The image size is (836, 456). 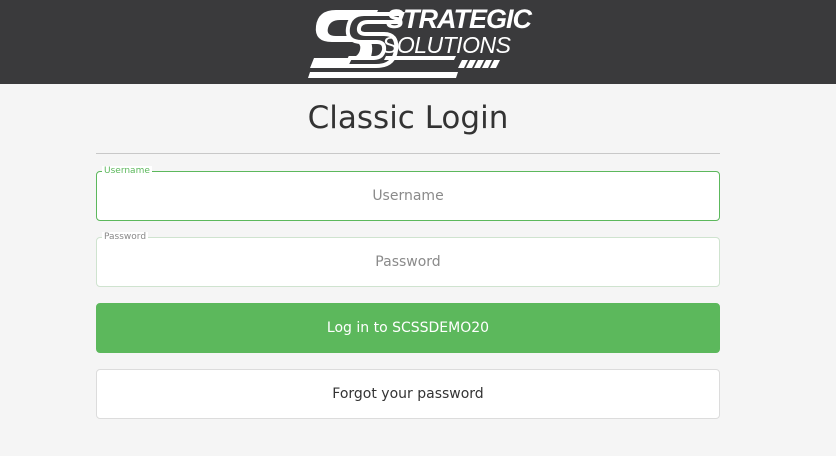 I want to click on title-divider, so click(x=408, y=153).